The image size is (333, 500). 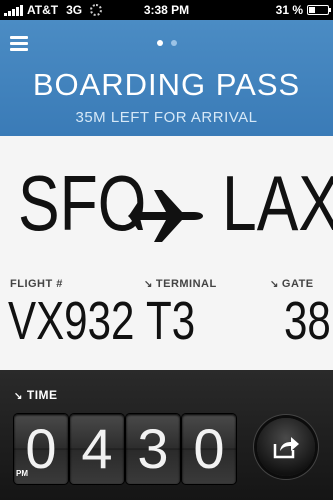 I want to click on terminal-label-text: TERMINAL, so click(x=186, y=284).